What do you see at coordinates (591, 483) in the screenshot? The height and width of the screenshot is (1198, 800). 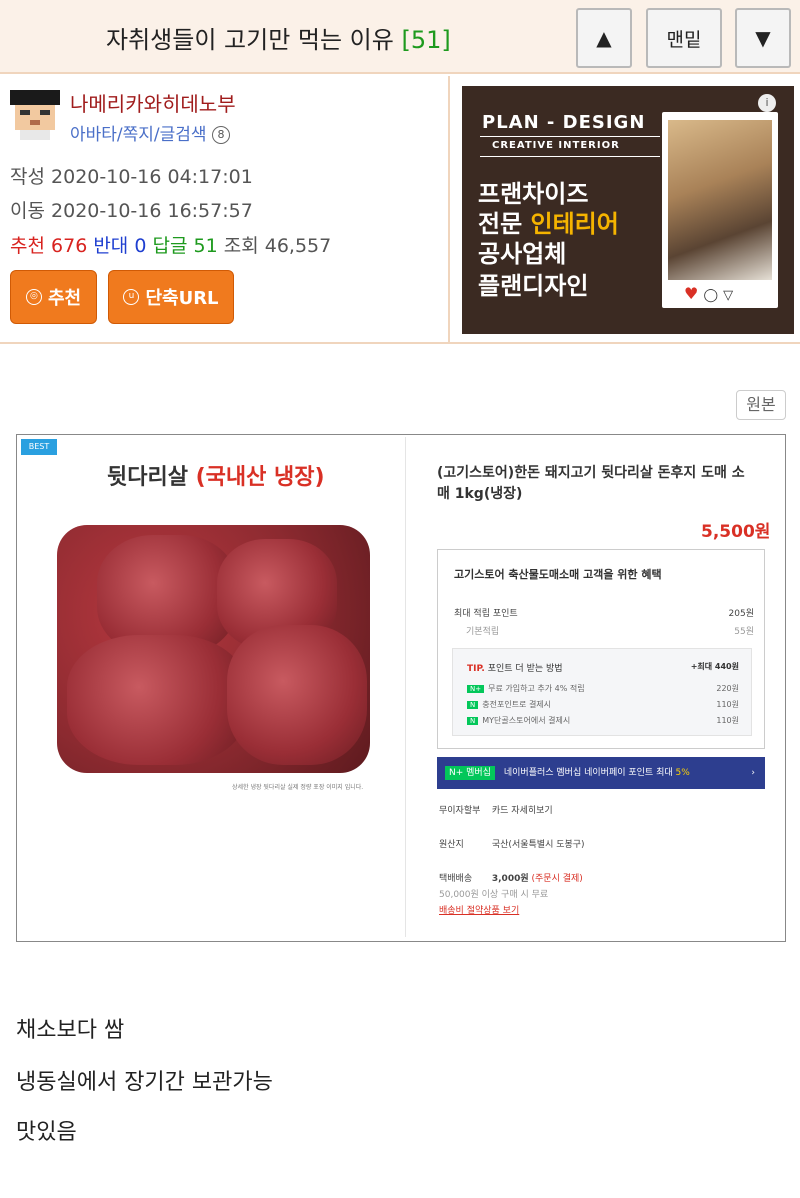 I see `product-name: (고기스토어)한돈 돼지고기 뒷다리살 돈후지 도매 소매 1kg(냉장)` at bounding box center [591, 483].